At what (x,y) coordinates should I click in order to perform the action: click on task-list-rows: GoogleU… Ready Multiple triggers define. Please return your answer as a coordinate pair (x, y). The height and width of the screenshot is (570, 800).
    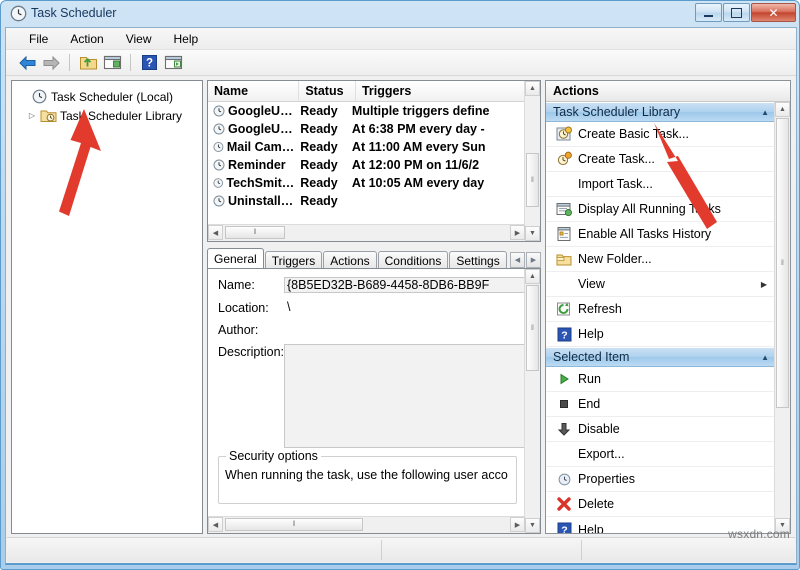
    Looking at the image, I should click on (366, 163).